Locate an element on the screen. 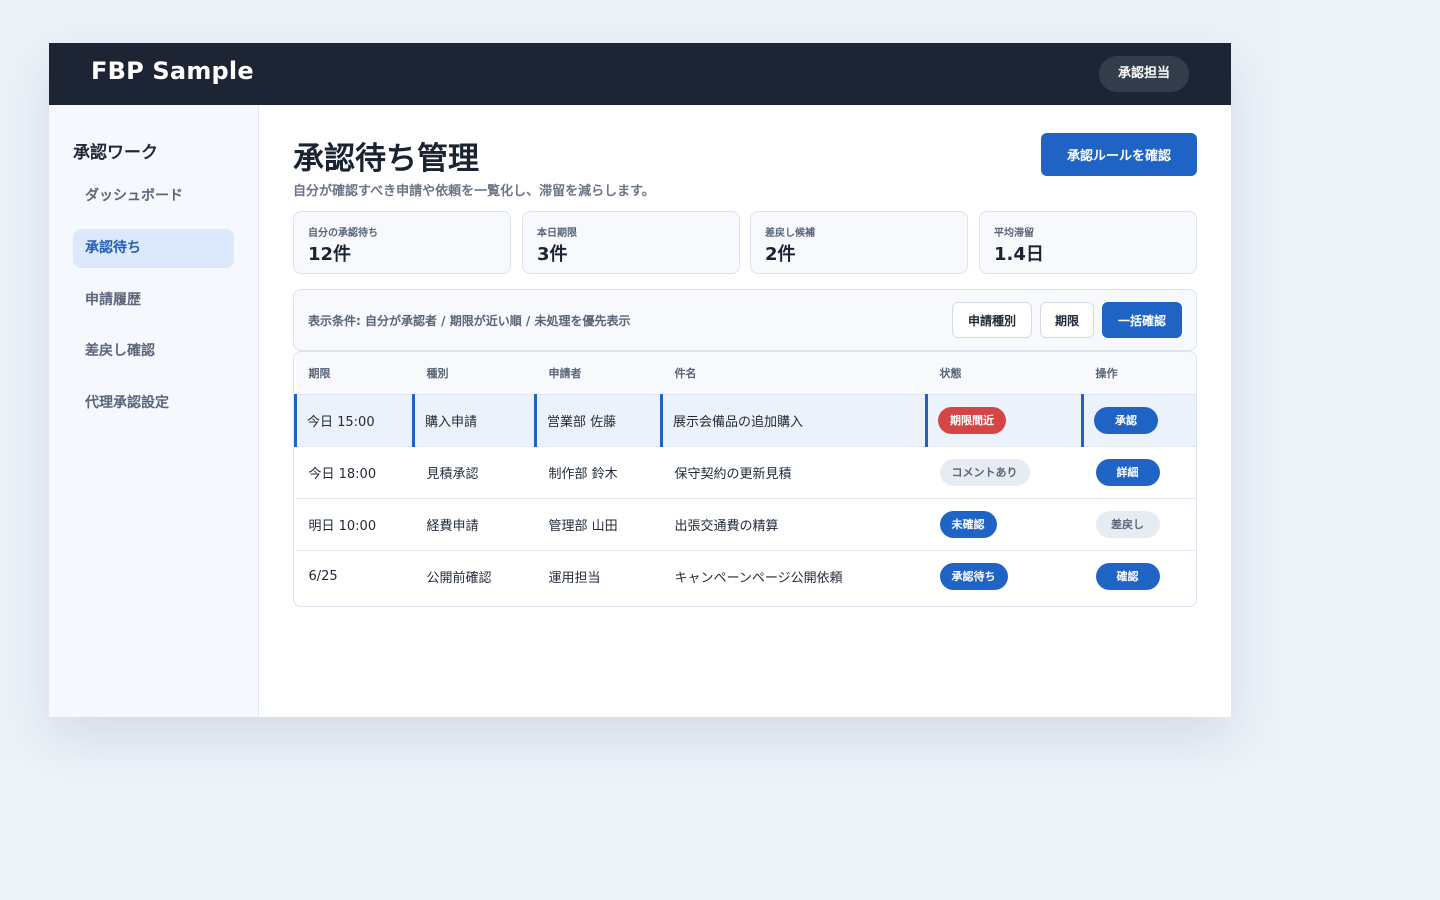 The image size is (1440, 900). sidebar: 承認ワーク ダッシュボード 承認待ち 申請履歴 差戻し確認 代理承認設定 is located at coordinates (154, 411).